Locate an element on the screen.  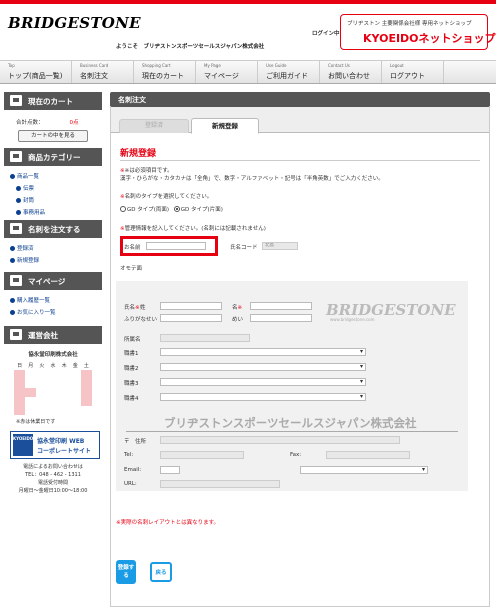
address-field is located at coordinates (280, 440).